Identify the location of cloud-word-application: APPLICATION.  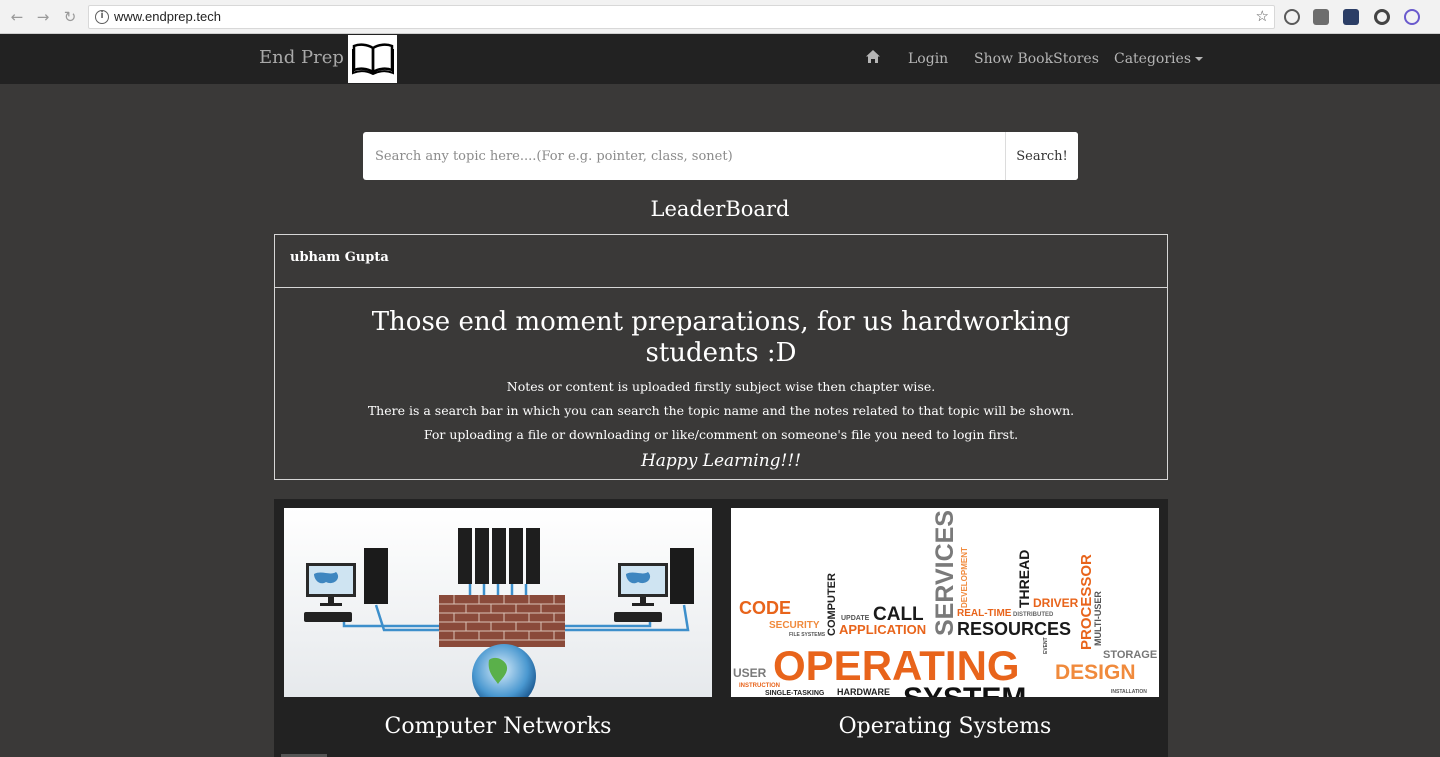
(882, 629).